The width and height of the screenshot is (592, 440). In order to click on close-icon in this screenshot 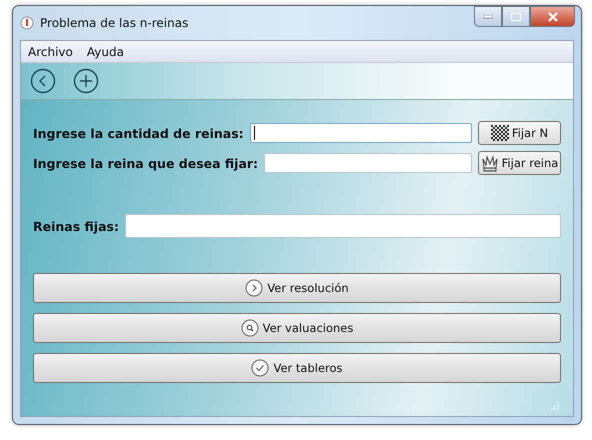, I will do `click(552, 17)`.